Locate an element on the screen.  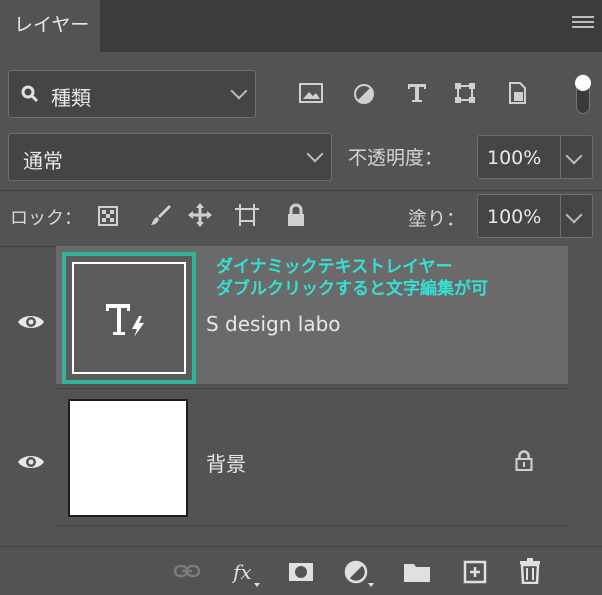
opacity-label: 不透明度： is located at coordinates (396, 158).